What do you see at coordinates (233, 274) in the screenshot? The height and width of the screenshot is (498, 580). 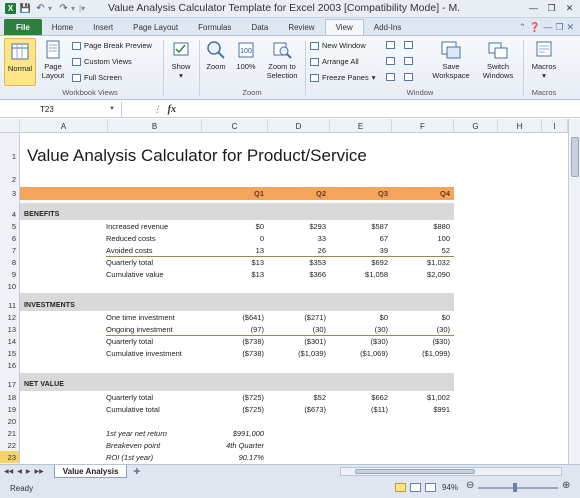 I see `benefit-value: $13` at bounding box center [233, 274].